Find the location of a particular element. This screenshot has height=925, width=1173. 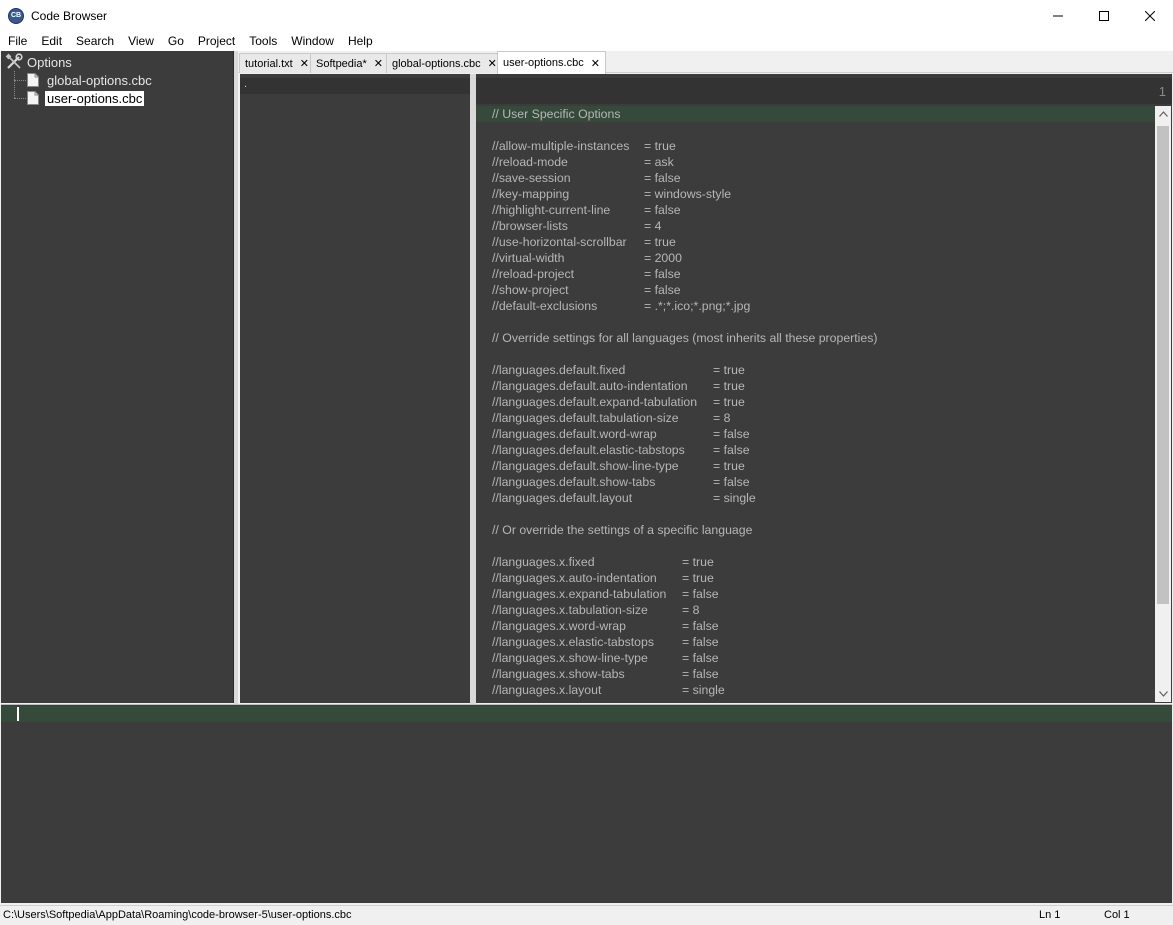

tab-global-options: global-options.cbc ✕ is located at coordinates (444, 63).